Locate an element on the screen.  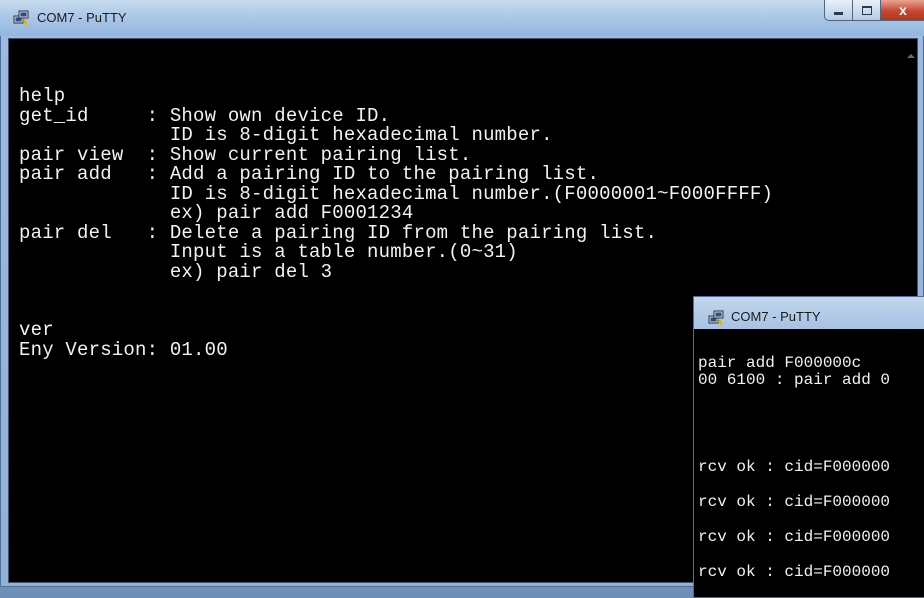
terminal-line: pair add F000000c is located at coordinates (780, 363).